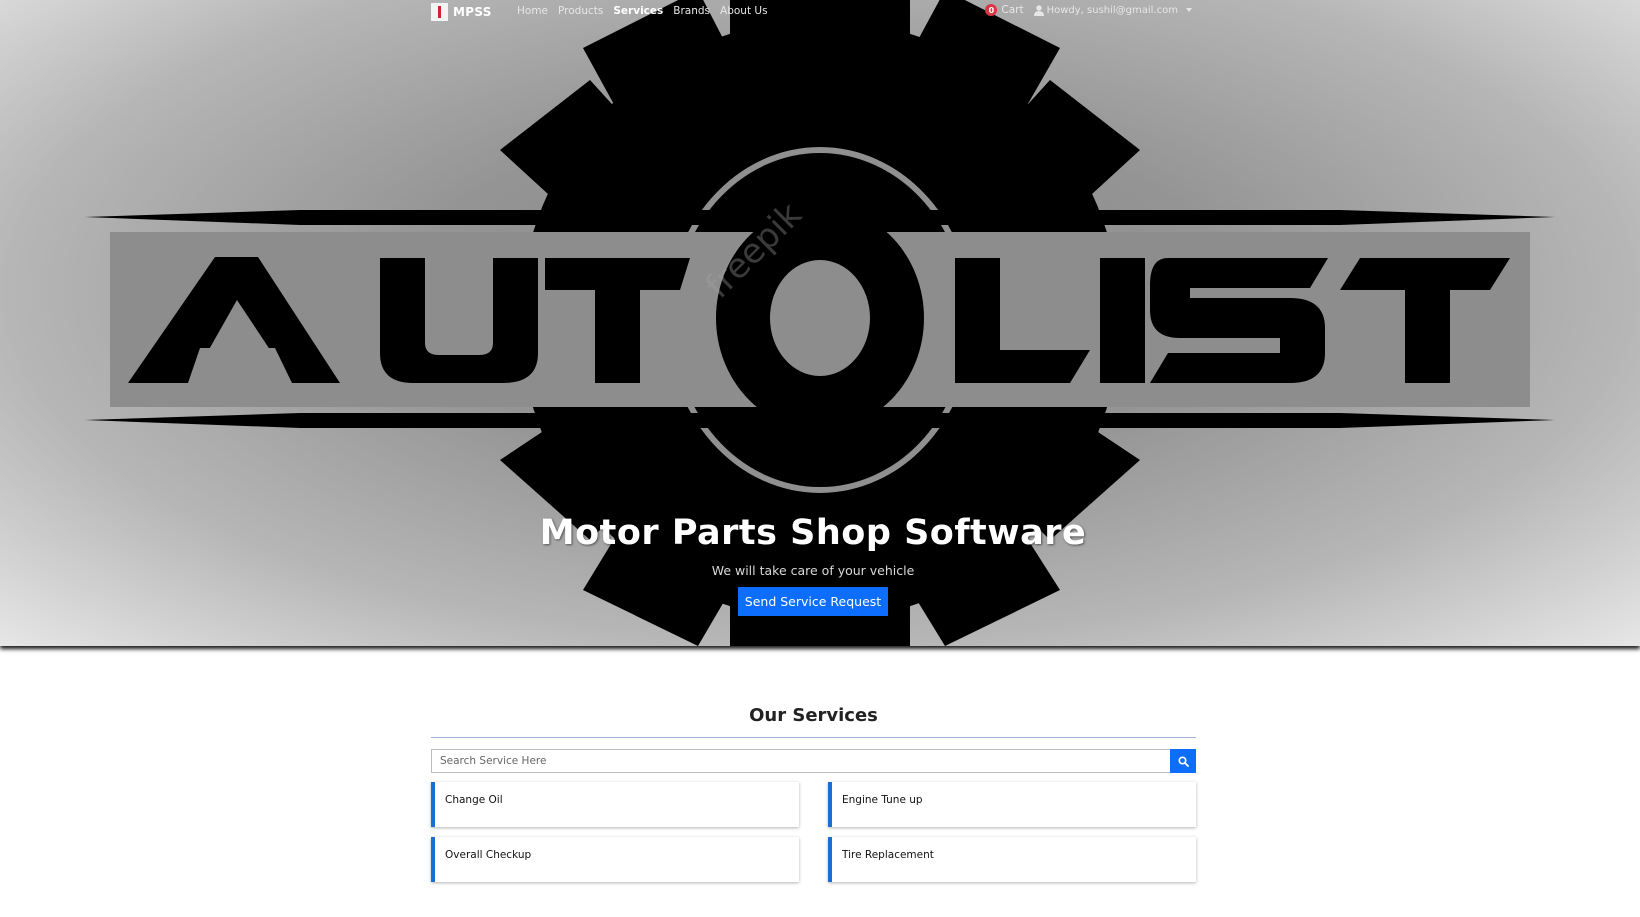 The image size is (1640, 917). I want to click on cart-count-badge: 0, so click(991, 10).